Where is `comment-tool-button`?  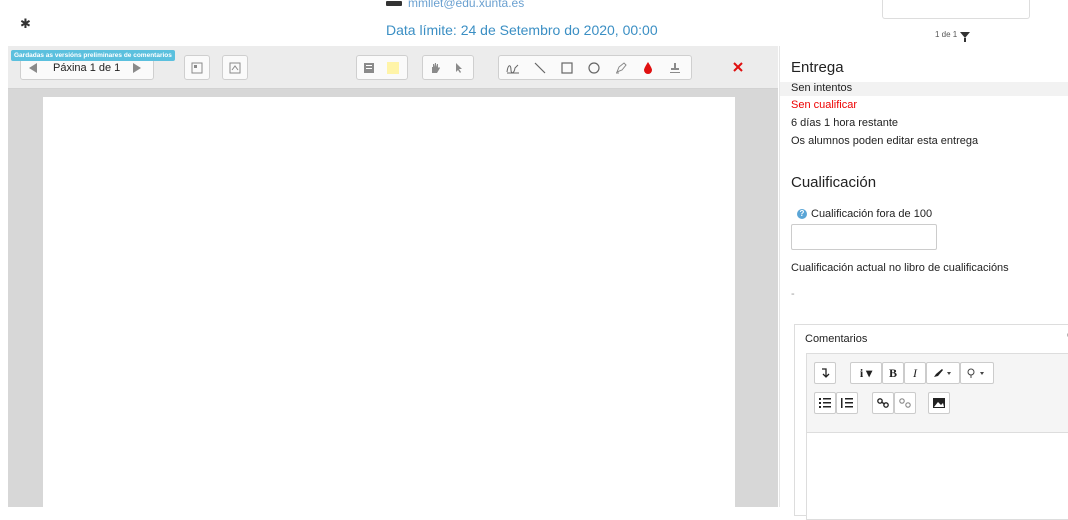 comment-tool-button is located at coordinates (369, 67).